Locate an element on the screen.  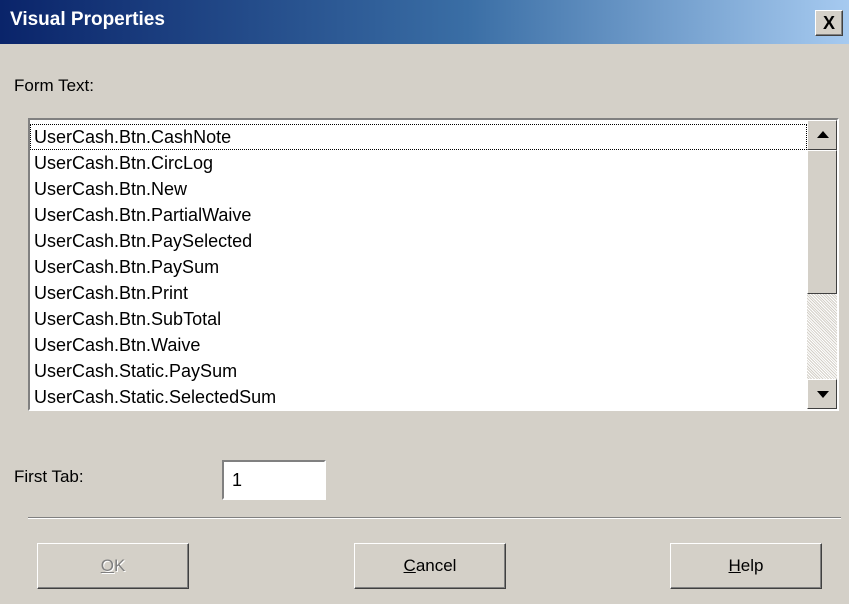
ok-button: OK is located at coordinates (113, 566).